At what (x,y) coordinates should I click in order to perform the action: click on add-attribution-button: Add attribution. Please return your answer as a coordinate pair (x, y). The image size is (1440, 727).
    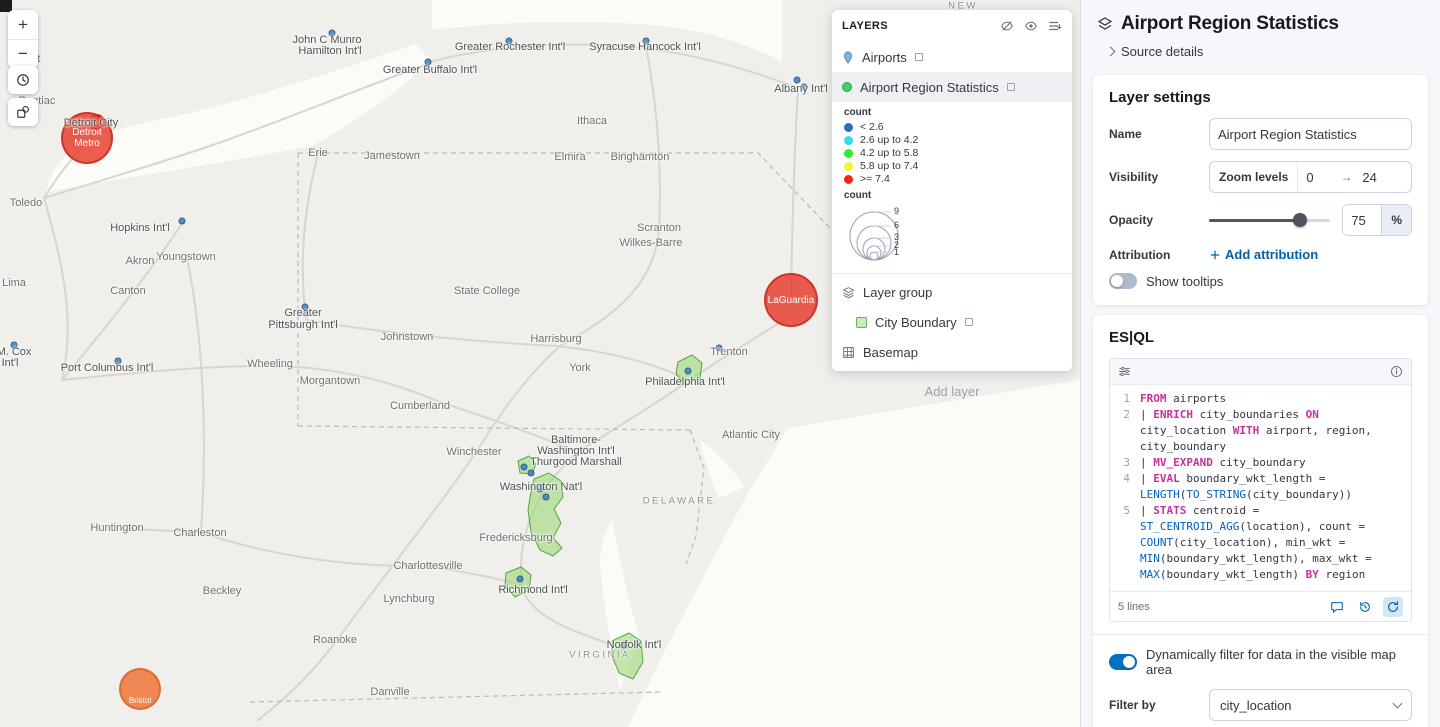
    Looking at the image, I should click on (1263, 254).